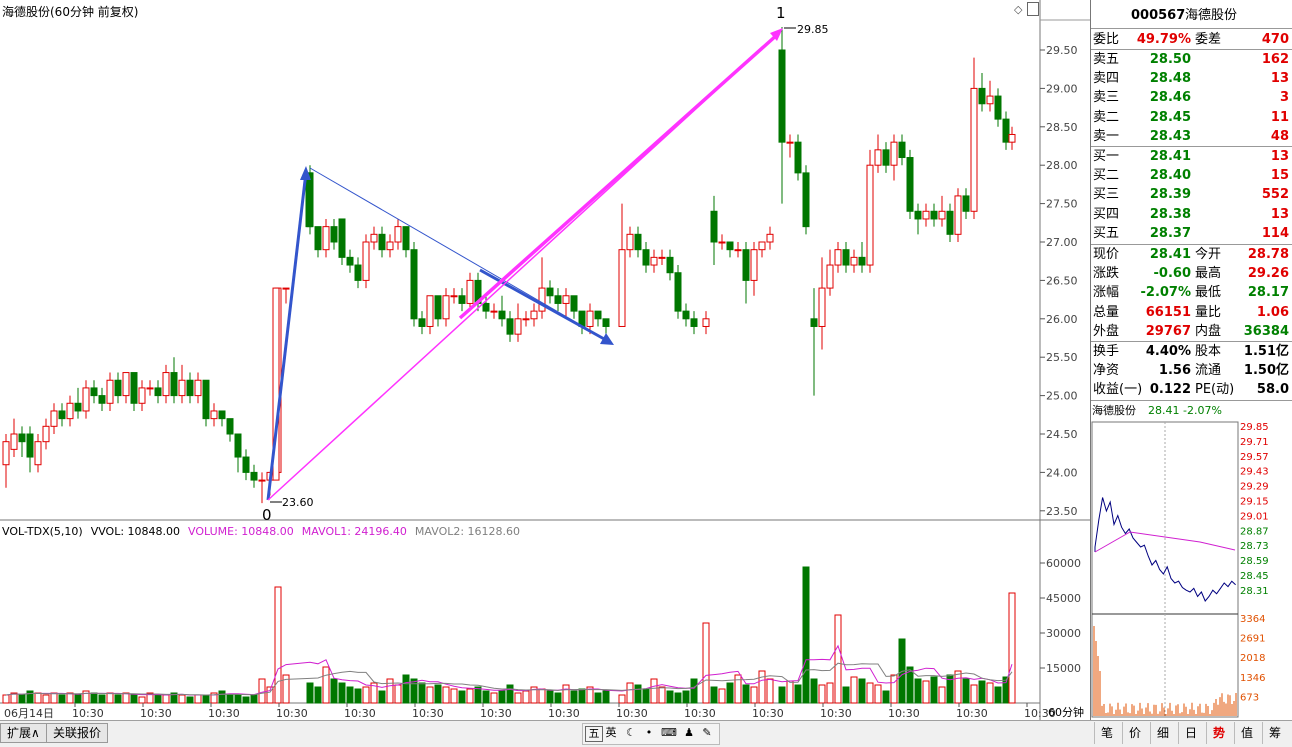 The width and height of the screenshot is (1292, 747). Describe the element at coordinates (1185, 410) in the screenshot. I see `mini-price-change: 28.41 -2.07%` at that location.